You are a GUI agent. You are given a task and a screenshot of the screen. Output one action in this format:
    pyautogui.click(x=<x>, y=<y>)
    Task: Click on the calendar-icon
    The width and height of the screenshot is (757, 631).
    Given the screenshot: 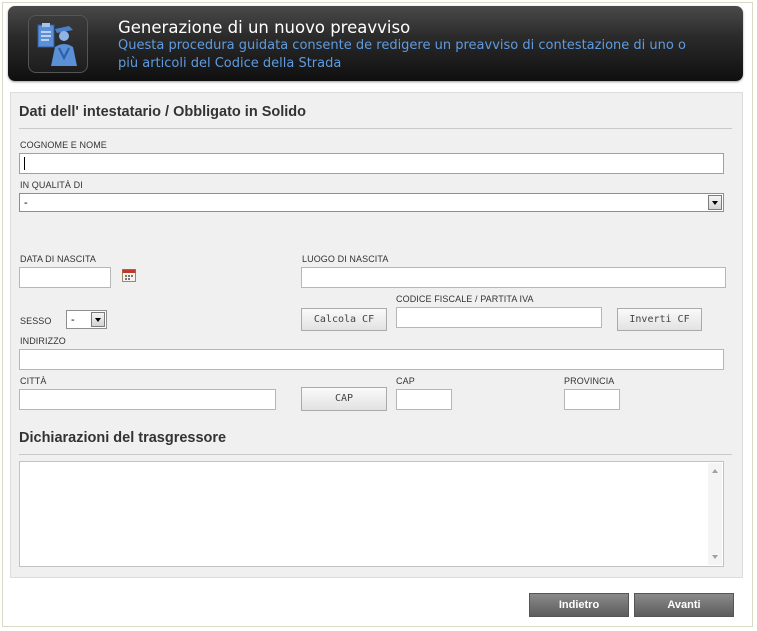 What is the action you would take?
    pyautogui.click(x=129, y=274)
    